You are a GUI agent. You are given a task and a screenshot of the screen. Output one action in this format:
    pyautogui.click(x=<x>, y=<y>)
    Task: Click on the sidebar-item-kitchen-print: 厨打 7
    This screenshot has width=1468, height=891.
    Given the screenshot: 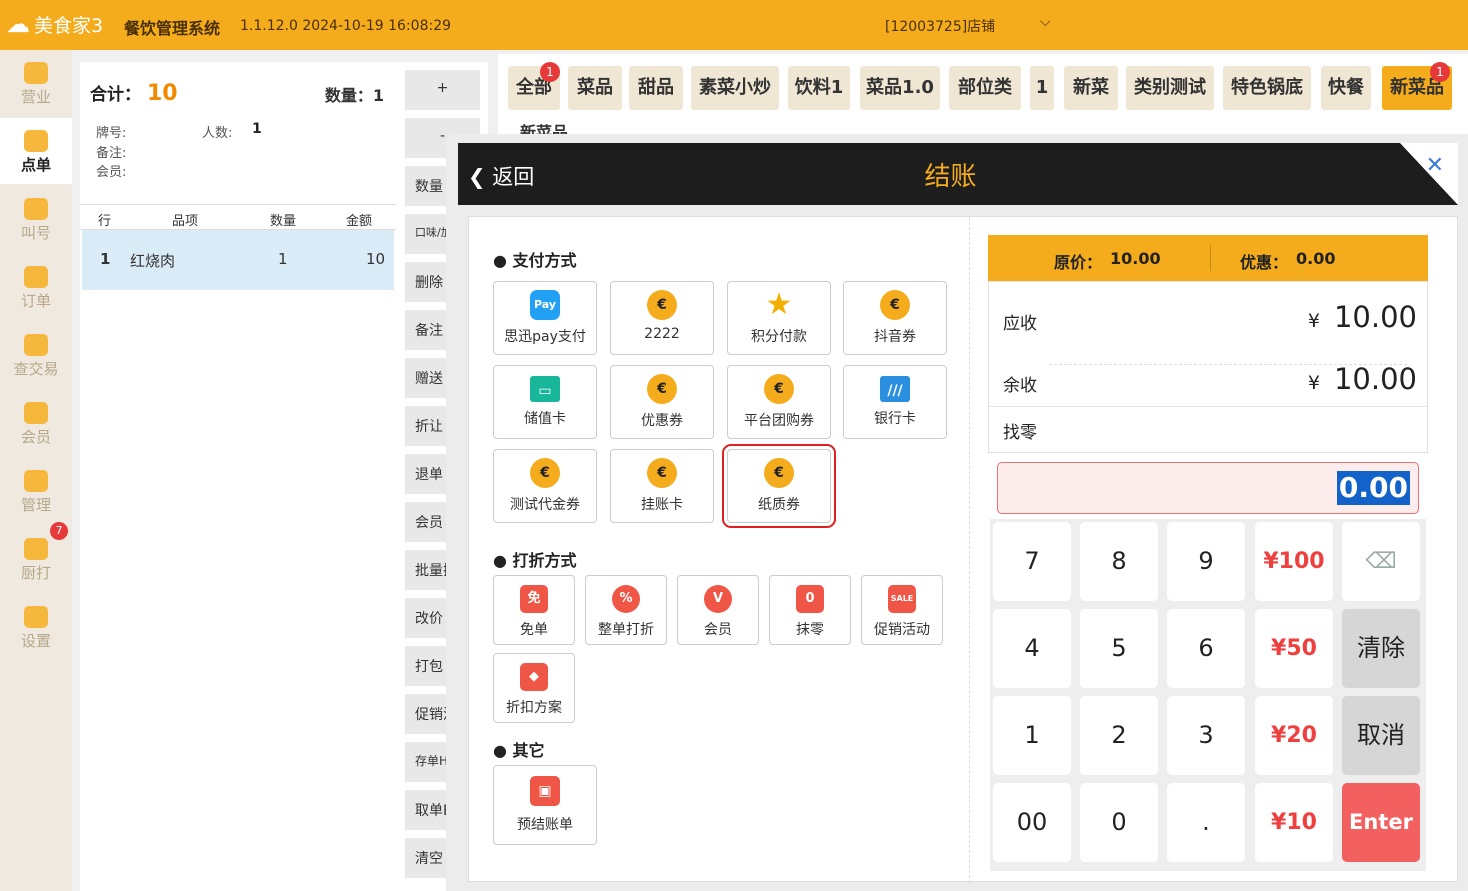 What is the action you would take?
    pyautogui.click(x=36, y=557)
    